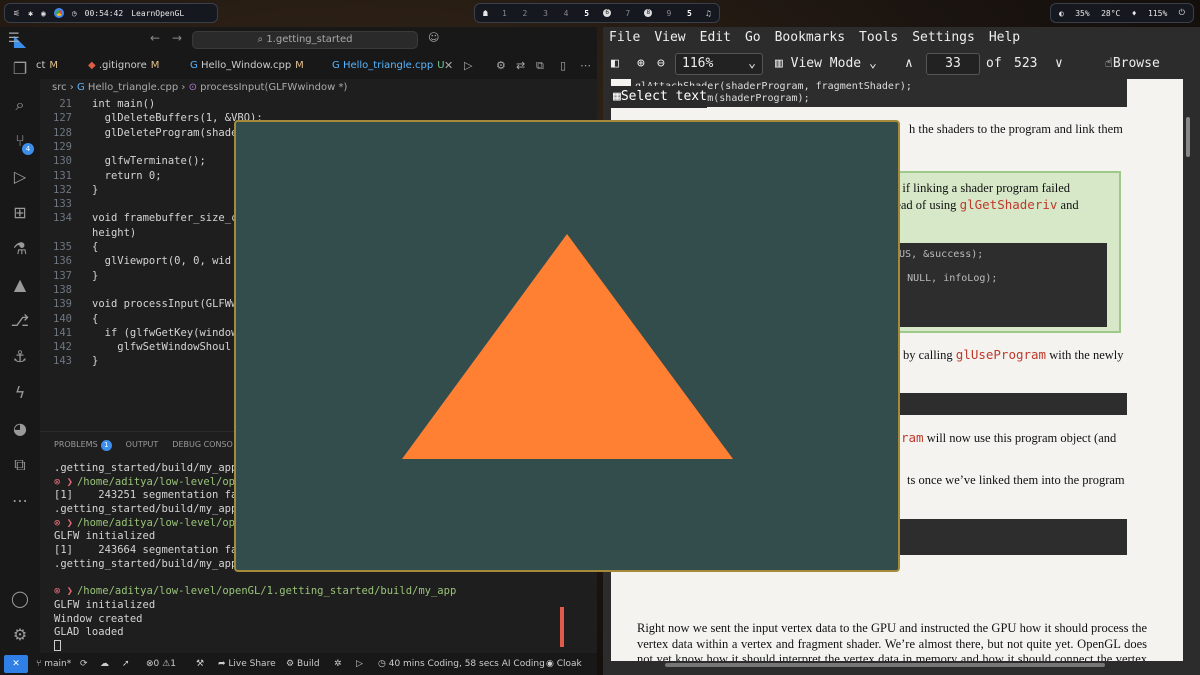  What do you see at coordinates (448, 65) in the screenshot?
I see `close-tab-icon: ✕` at bounding box center [448, 65].